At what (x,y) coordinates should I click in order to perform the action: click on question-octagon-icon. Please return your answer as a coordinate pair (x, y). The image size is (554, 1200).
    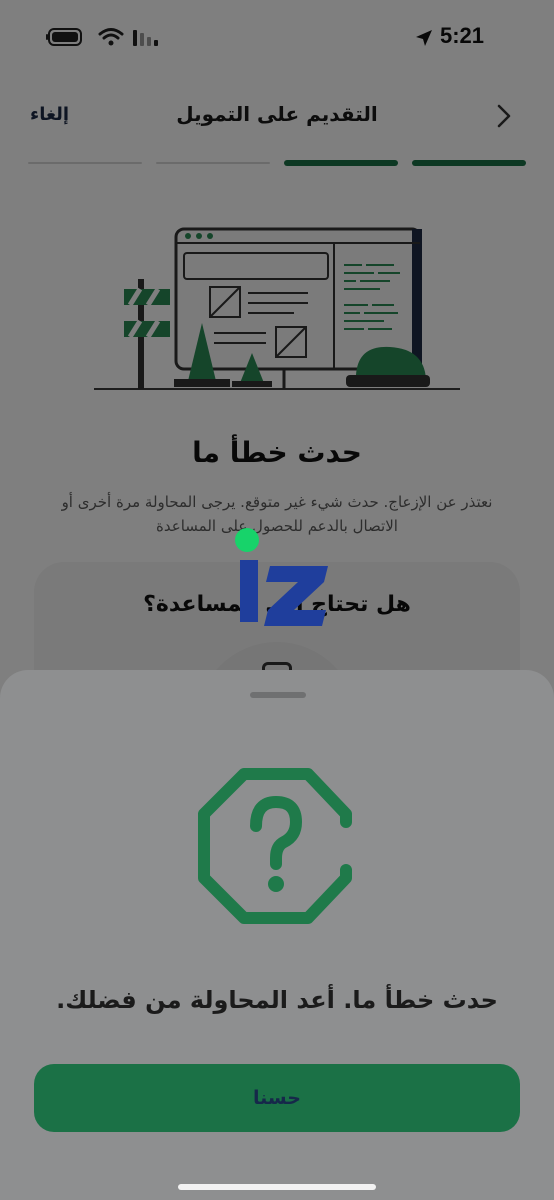
    Looking at the image, I should click on (275, 846).